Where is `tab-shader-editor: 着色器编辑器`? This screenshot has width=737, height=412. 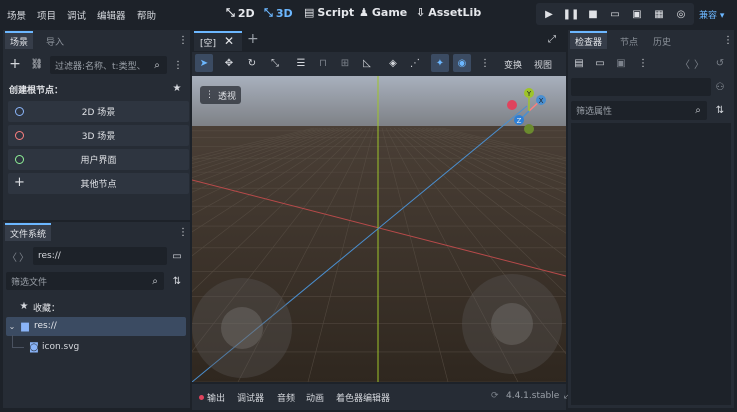
tab-shader-editor: 着色器编辑器 is located at coordinates (363, 397).